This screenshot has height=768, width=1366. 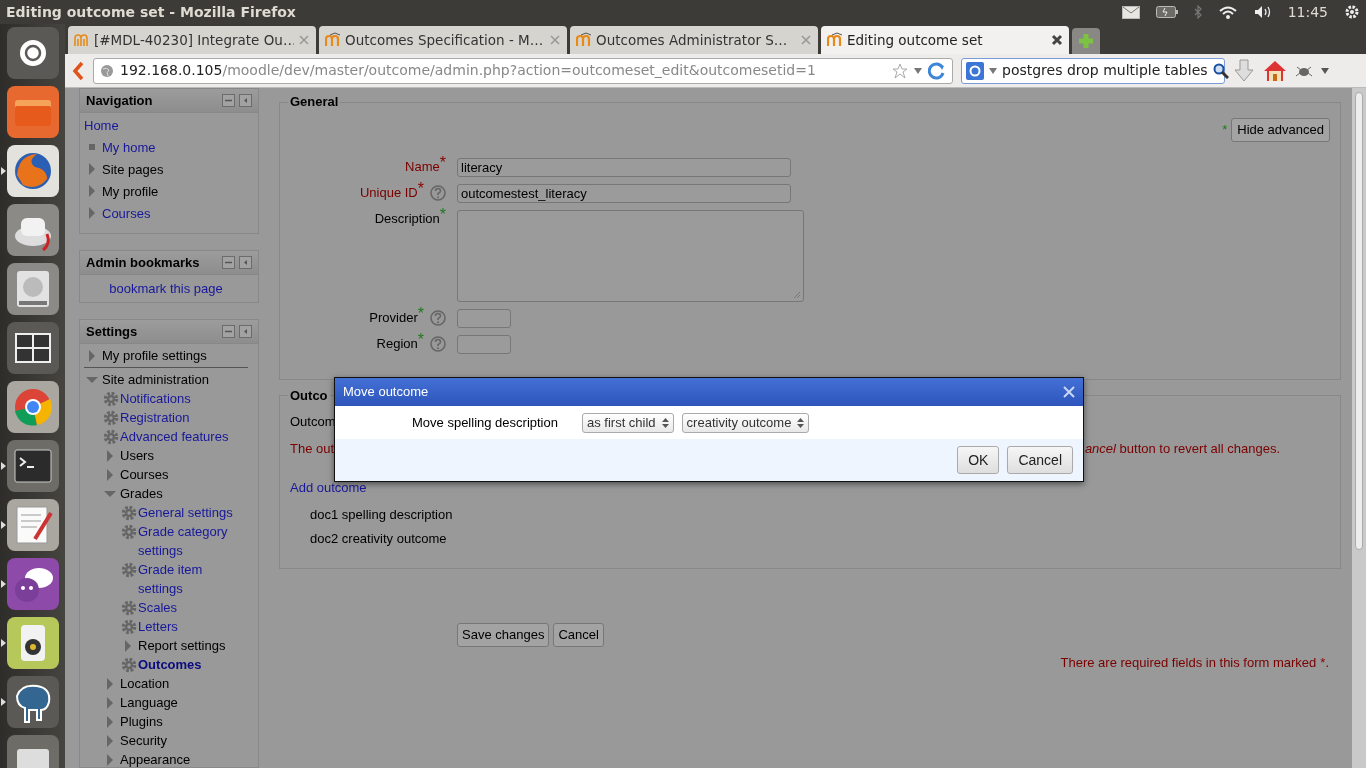 What do you see at coordinates (32, 407) in the screenshot?
I see `browser-icon` at bounding box center [32, 407].